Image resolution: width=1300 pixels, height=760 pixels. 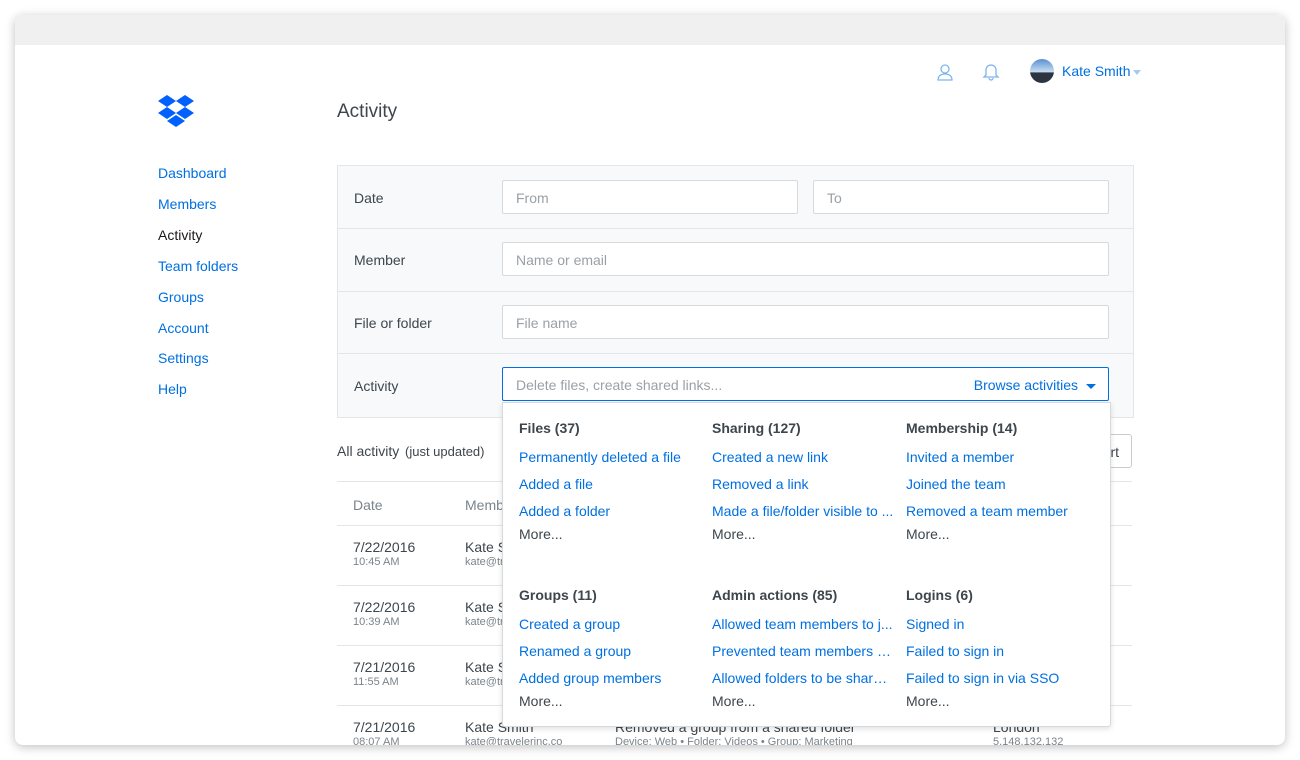 What do you see at coordinates (367, 111) in the screenshot?
I see `page-title: Activity` at bounding box center [367, 111].